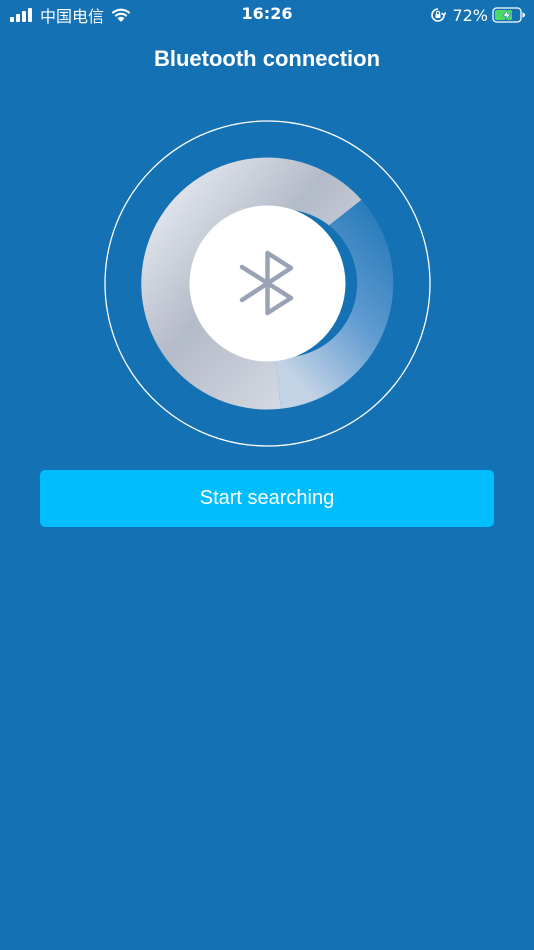 The image size is (534, 950). Describe the element at coordinates (508, 15) in the screenshot. I see `battery-charging-icon` at that location.